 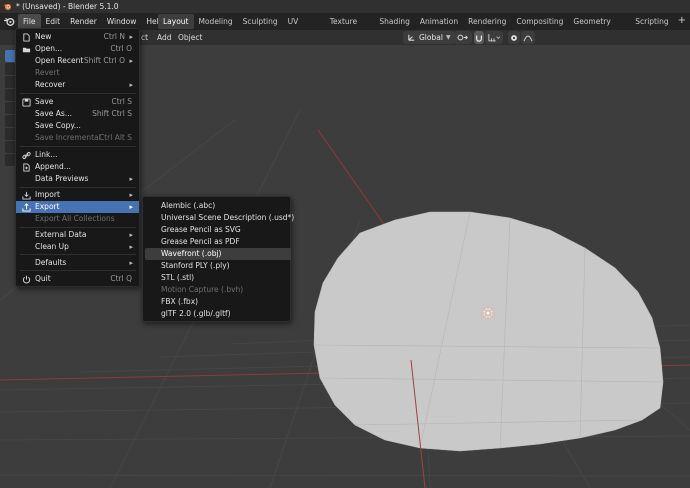 I want to click on proportional-falloff-dropdown, so click(x=528, y=37).